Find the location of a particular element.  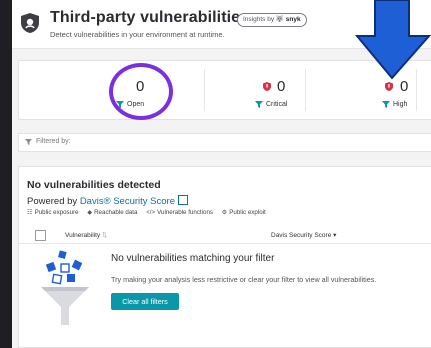

shield-app-icon is located at coordinates (30, 23).